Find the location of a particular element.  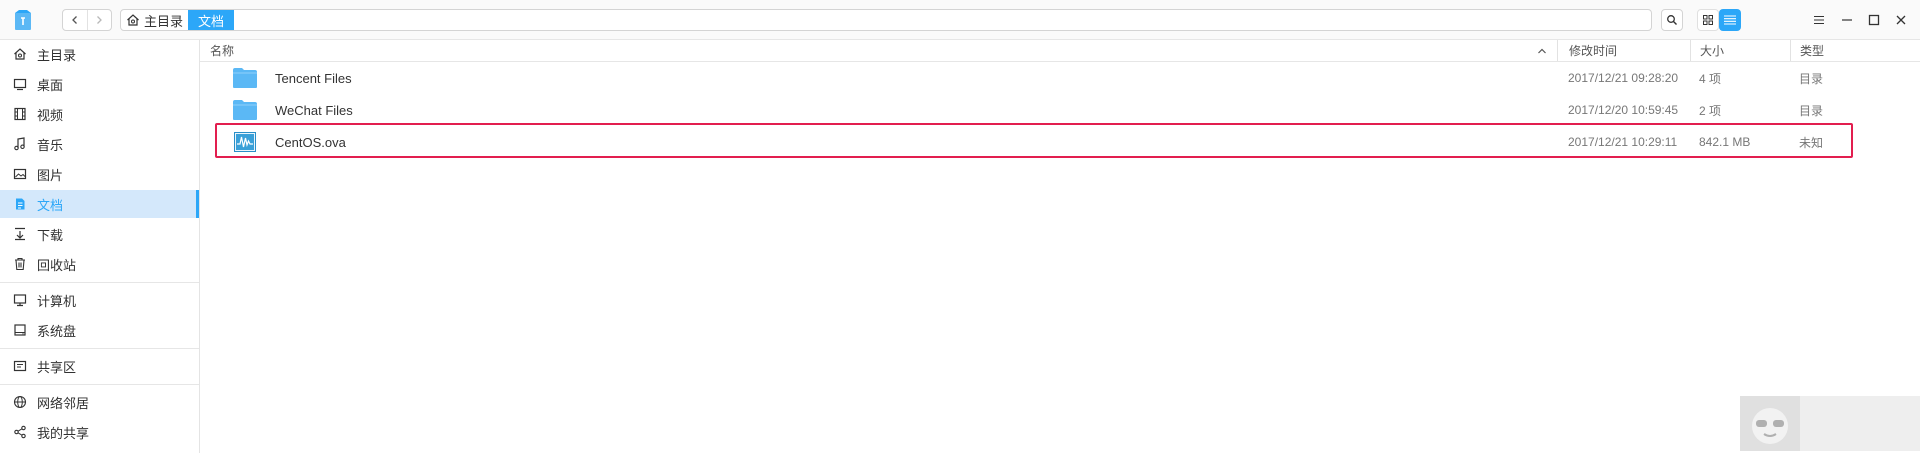

sidebar-item-label: 共享区 is located at coordinates (57, 367).